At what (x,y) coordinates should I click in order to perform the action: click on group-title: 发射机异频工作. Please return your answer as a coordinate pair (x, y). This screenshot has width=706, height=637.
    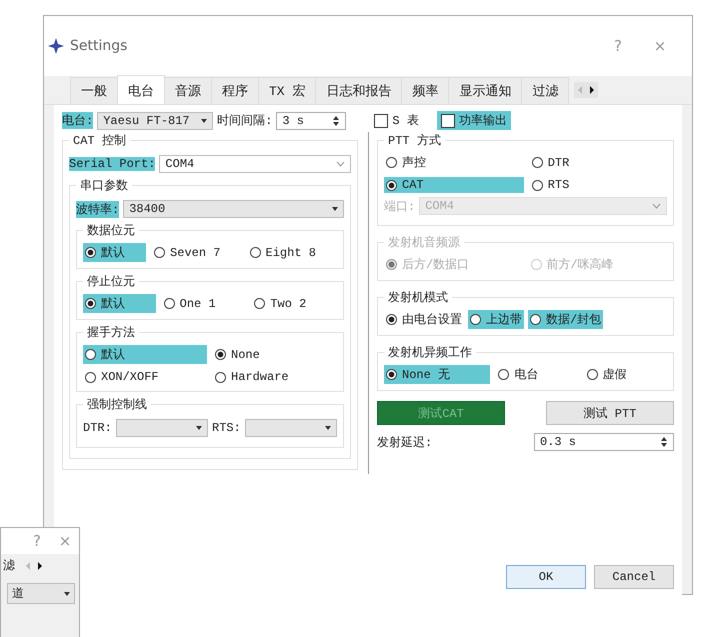
    Looking at the image, I should click on (430, 353).